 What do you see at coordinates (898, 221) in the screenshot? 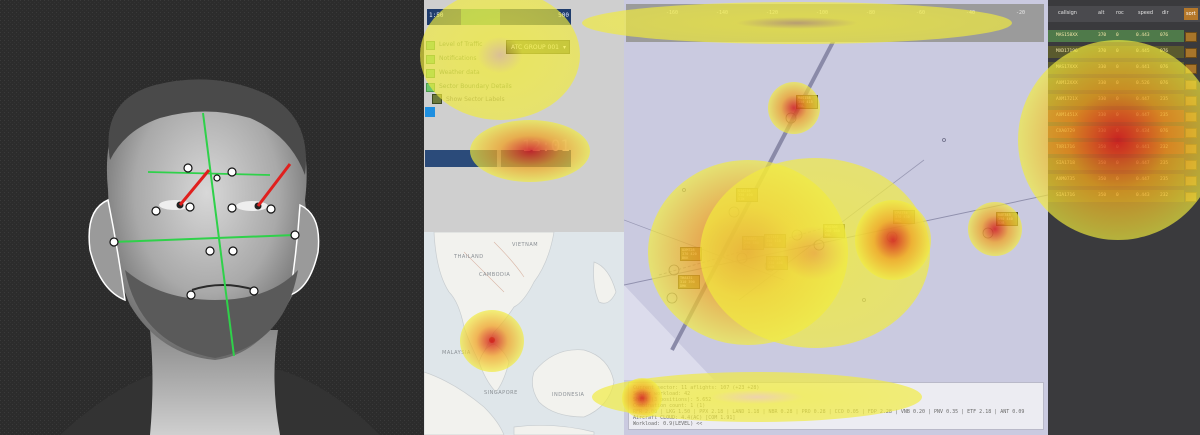
I see `tag-dest: HKG` at bounding box center [898, 221].